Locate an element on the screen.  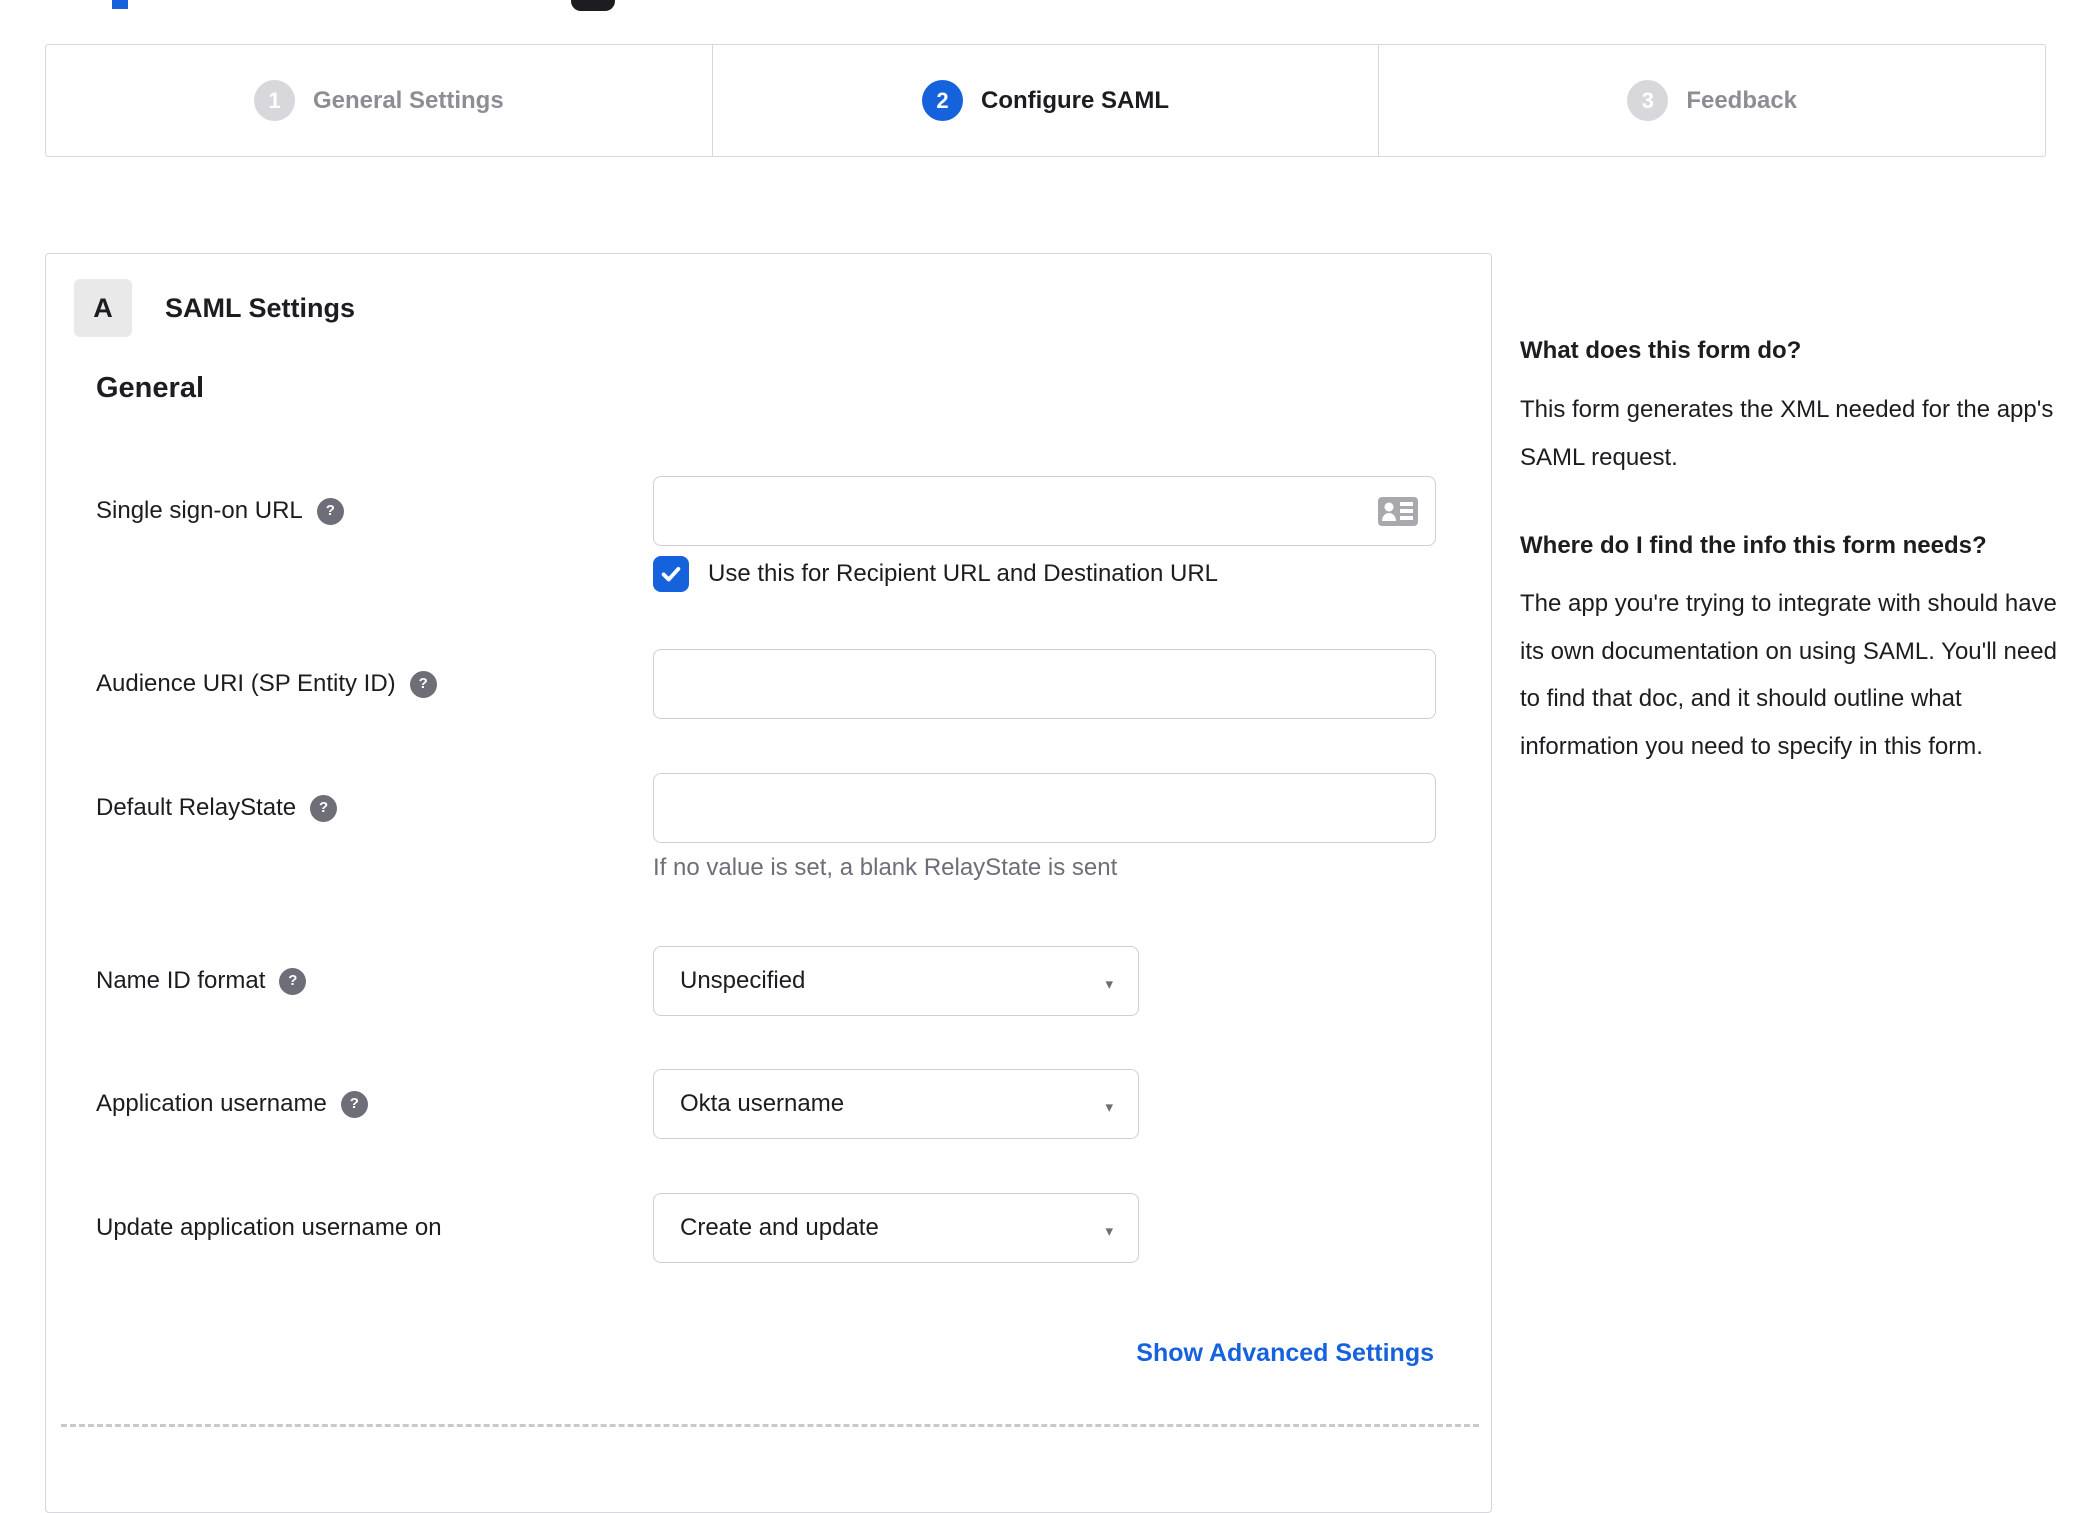
step-general-settings: 1 General Settings is located at coordinates (379, 100).